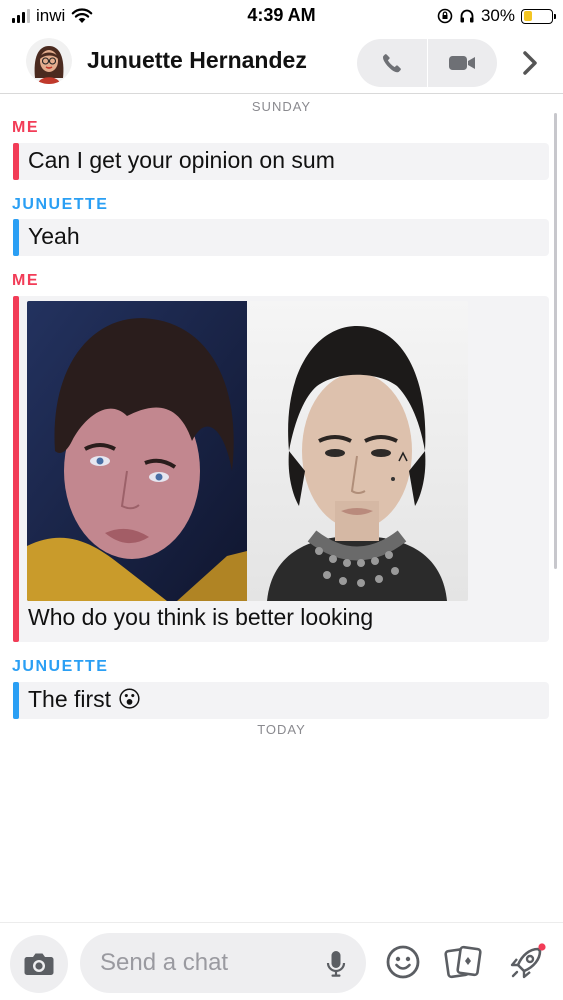 Image resolution: width=563 pixels, height=1000 pixels. I want to click on scrollbar, so click(555, 341).